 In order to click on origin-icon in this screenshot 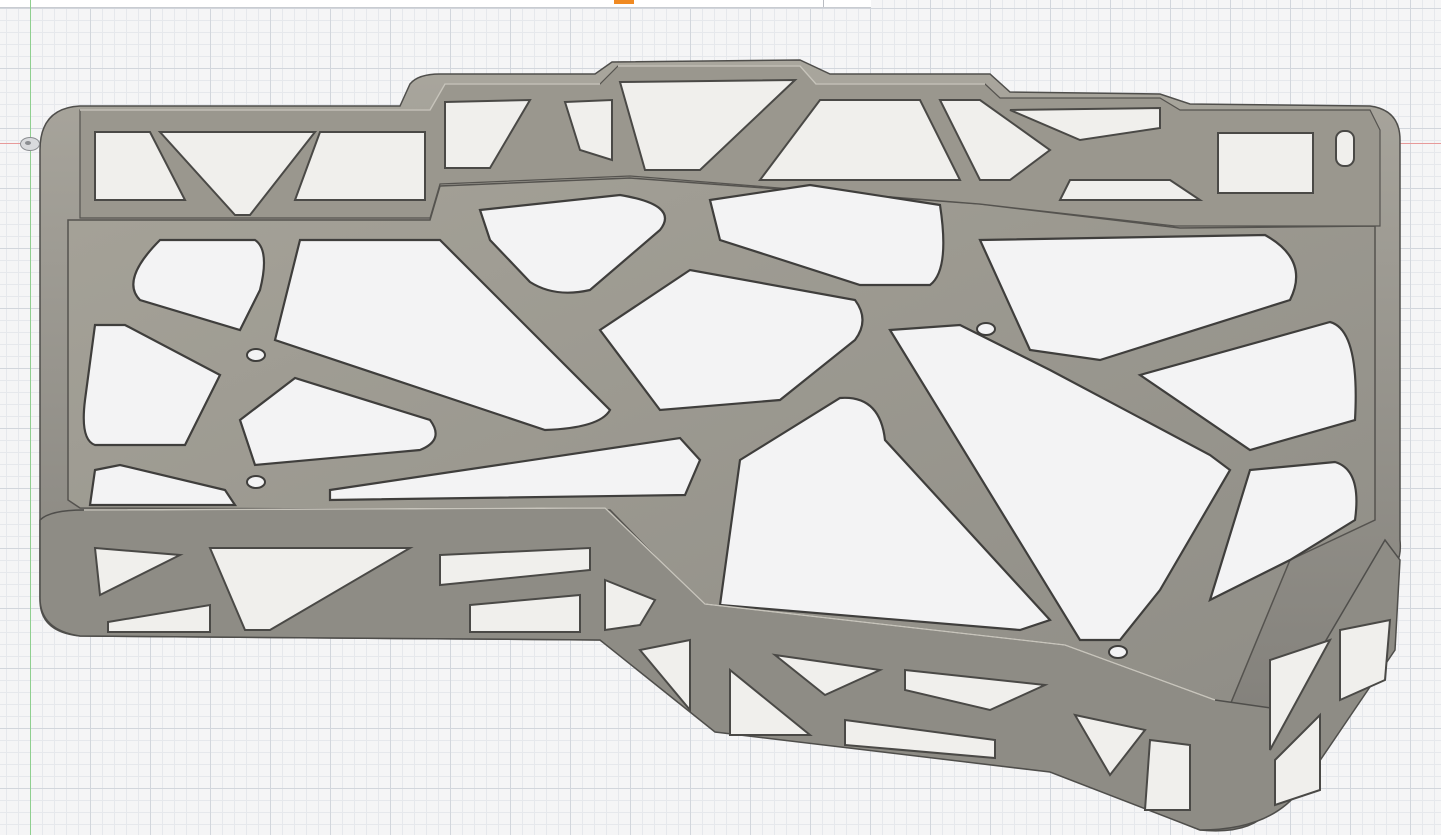, I will do `click(30, 144)`.